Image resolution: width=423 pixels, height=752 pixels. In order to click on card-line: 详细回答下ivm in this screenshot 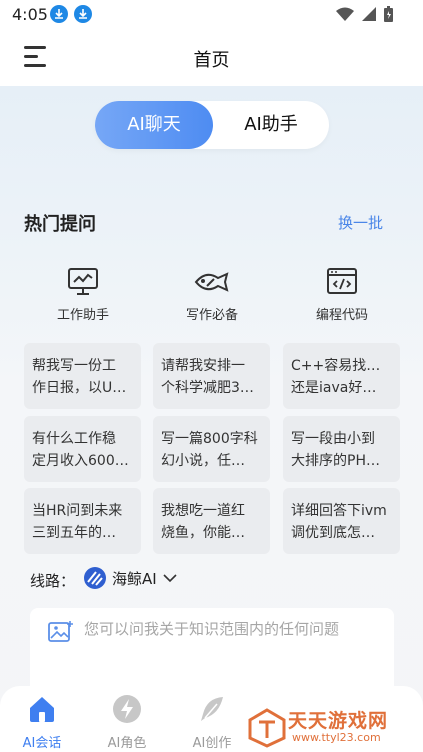, I will do `click(339, 511)`.